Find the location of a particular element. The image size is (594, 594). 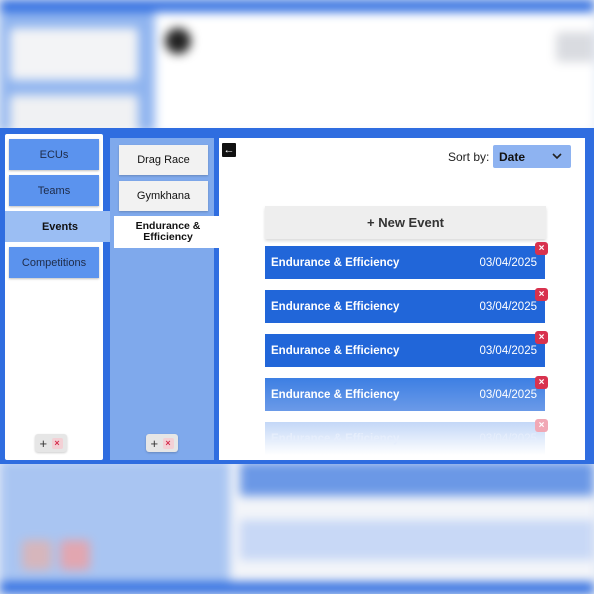

new-event-button: + New Event is located at coordinates (405, 222).